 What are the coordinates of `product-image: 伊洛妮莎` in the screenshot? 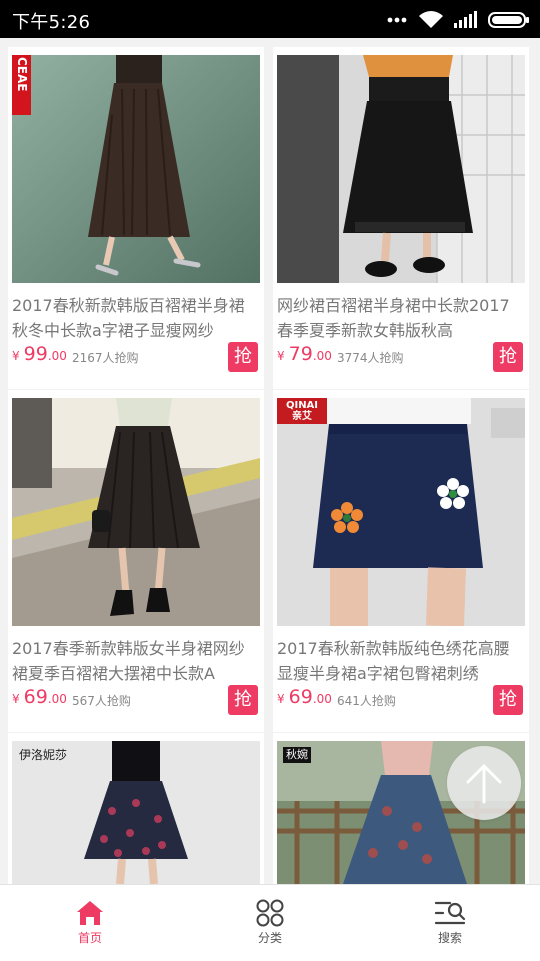 It's located at (136, 812).